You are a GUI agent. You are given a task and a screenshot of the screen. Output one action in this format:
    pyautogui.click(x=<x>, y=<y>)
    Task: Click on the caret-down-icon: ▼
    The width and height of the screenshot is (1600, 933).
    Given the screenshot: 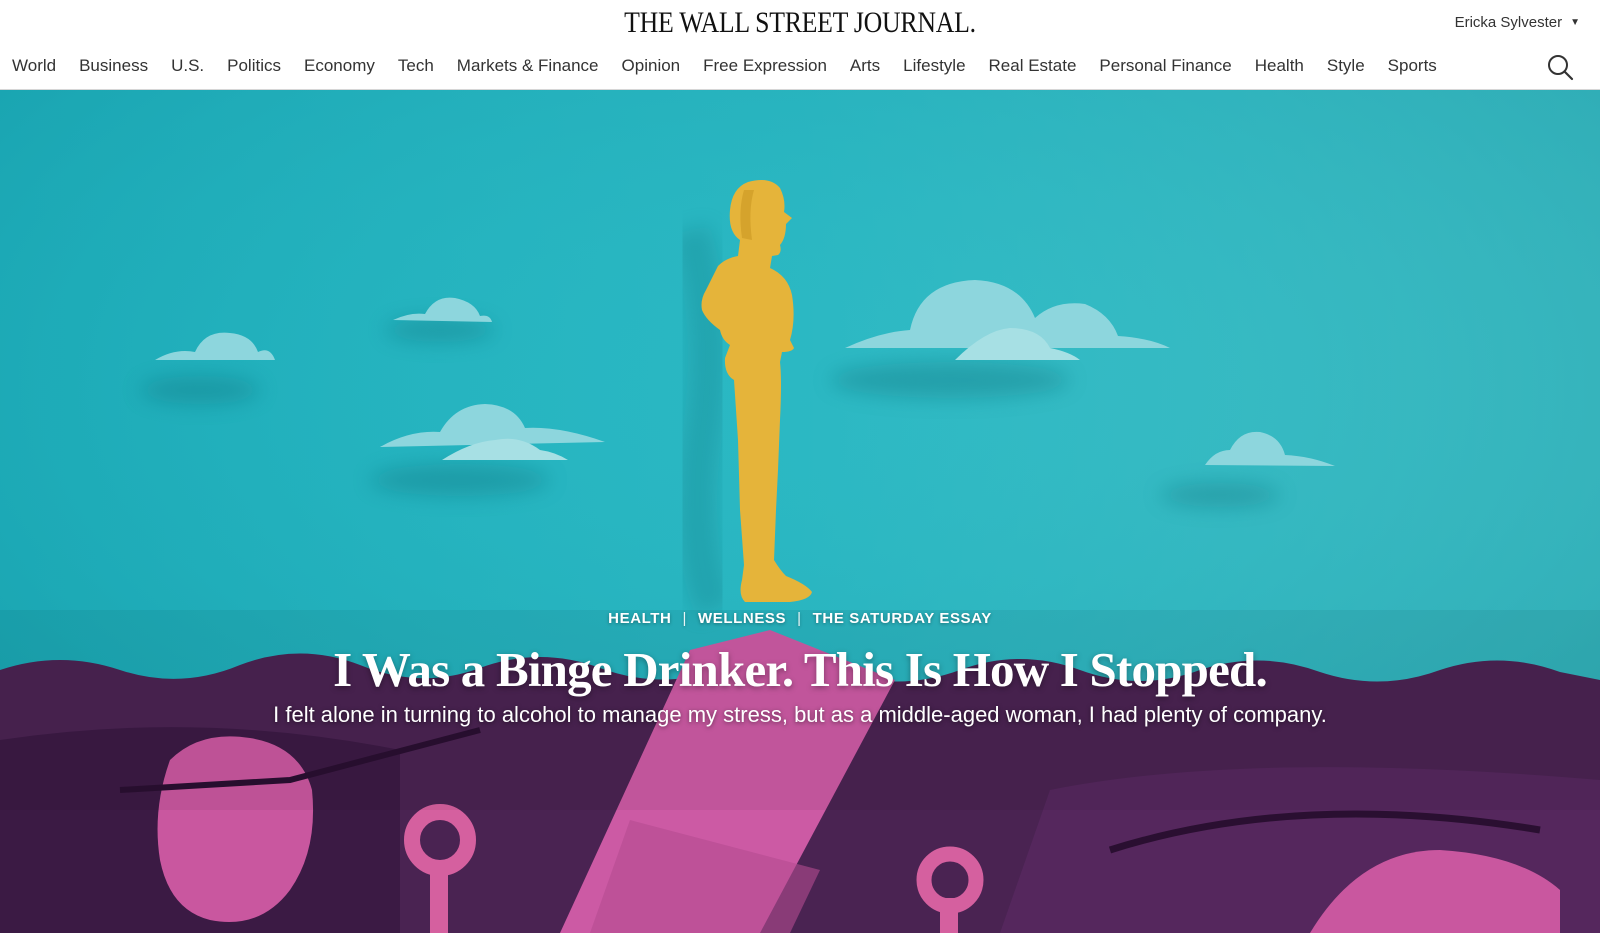 What is the action you would take?
    pyautogui.click(x=1575, y=22)
    